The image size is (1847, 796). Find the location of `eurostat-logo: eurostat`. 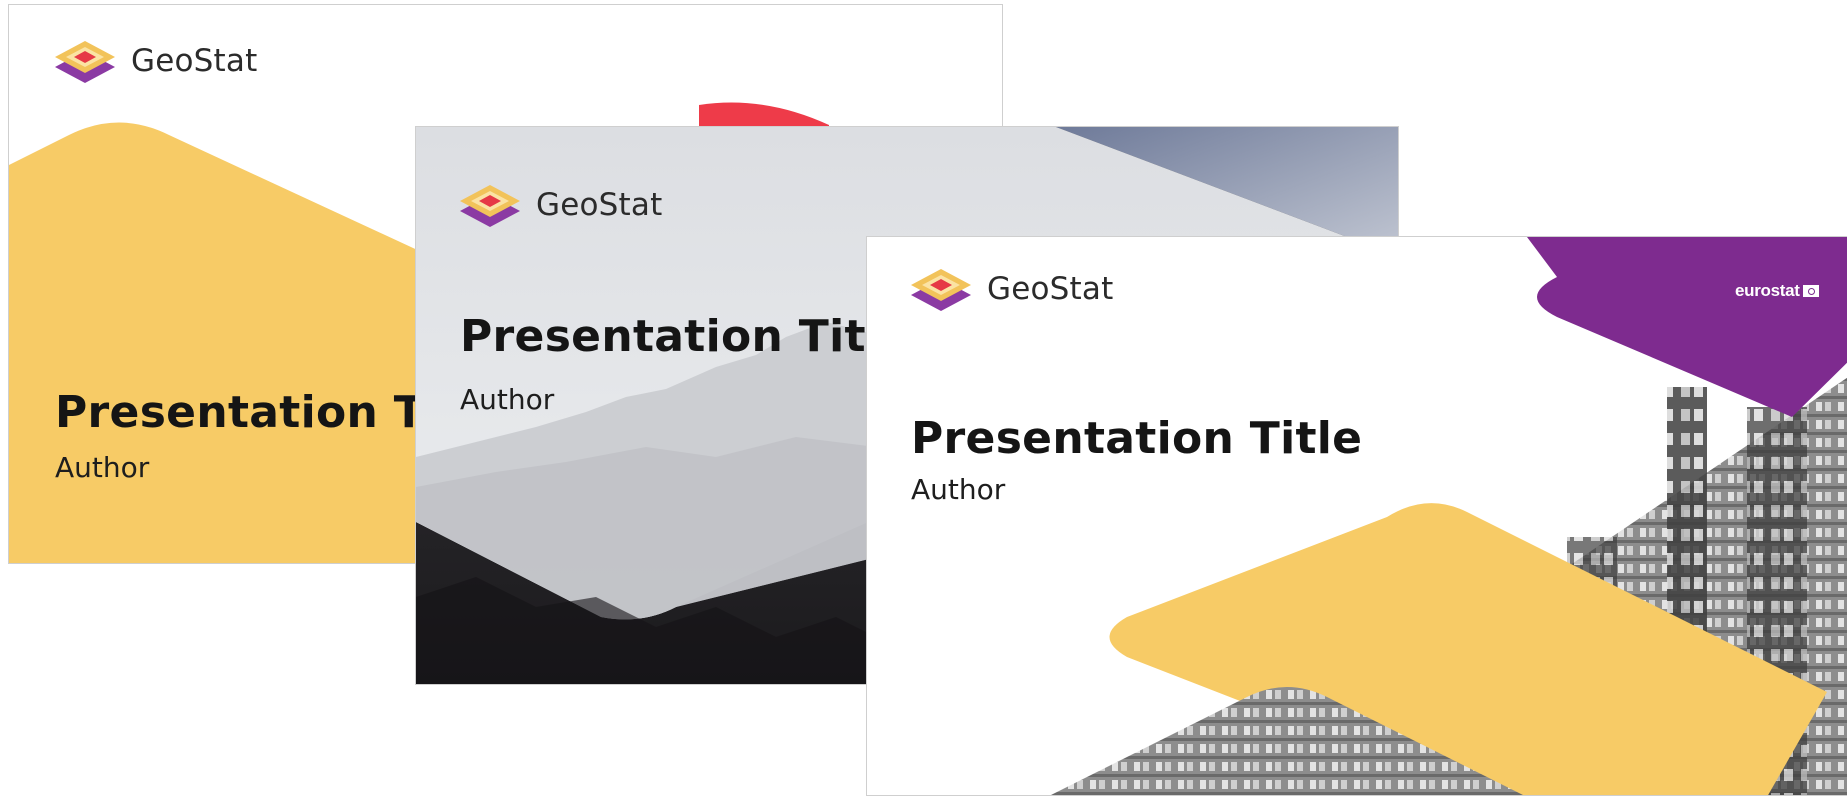

eurostat-logo: eurostat is located at coordinates (1777, 291).